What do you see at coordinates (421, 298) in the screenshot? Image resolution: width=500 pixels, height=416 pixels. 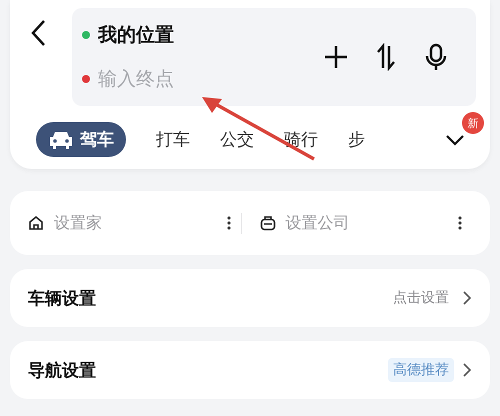 I see `settings-value: 点击设置` at bounding box center [421, 298].